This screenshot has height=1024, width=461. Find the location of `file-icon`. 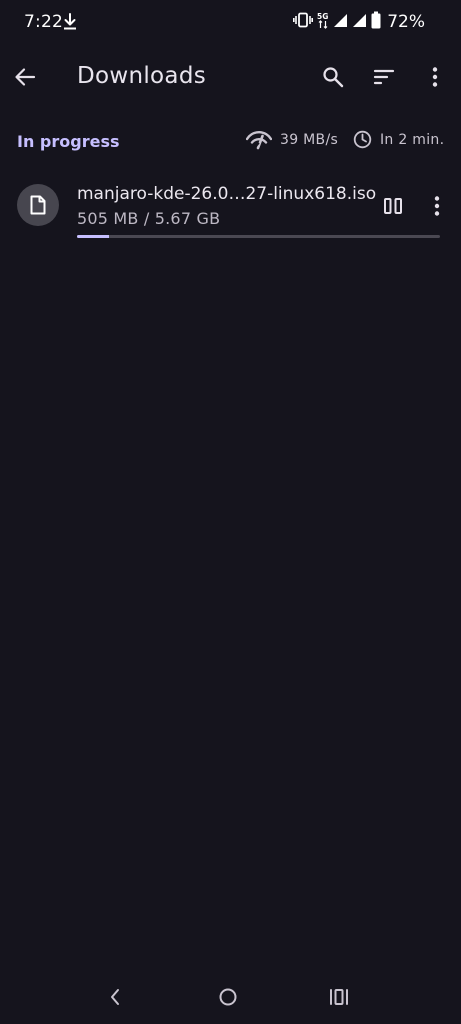

file-icon is located at coordinates (38, 205).